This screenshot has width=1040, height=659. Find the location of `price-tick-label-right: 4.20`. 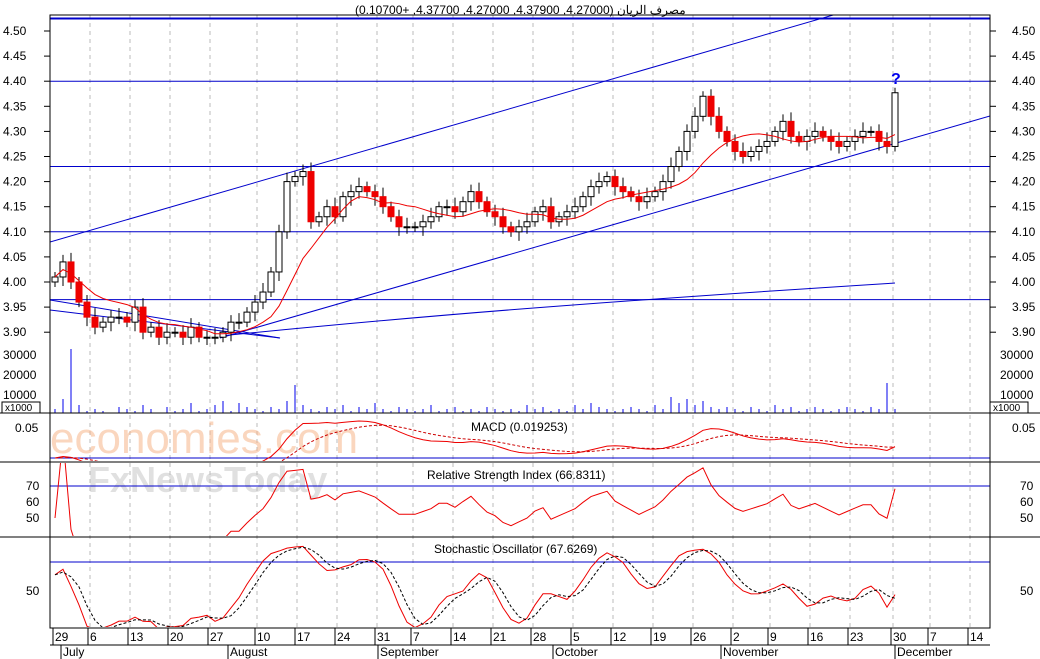

price-tick-label-right: 4.20 is located at coordinates (1024, 182).